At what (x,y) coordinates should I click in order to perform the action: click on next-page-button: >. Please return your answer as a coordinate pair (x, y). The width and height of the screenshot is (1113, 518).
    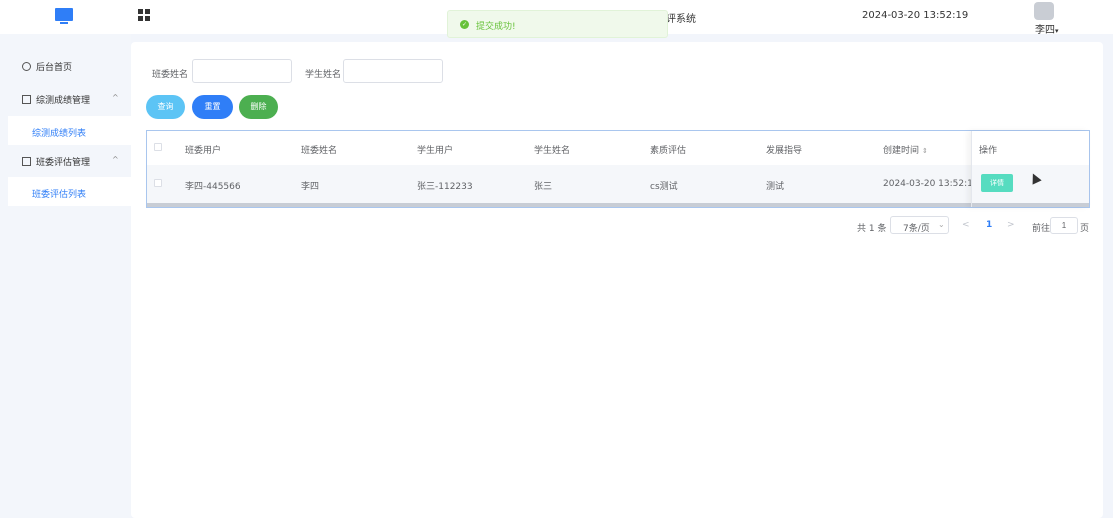
    Looking at the image, I should click on (1011, 225).